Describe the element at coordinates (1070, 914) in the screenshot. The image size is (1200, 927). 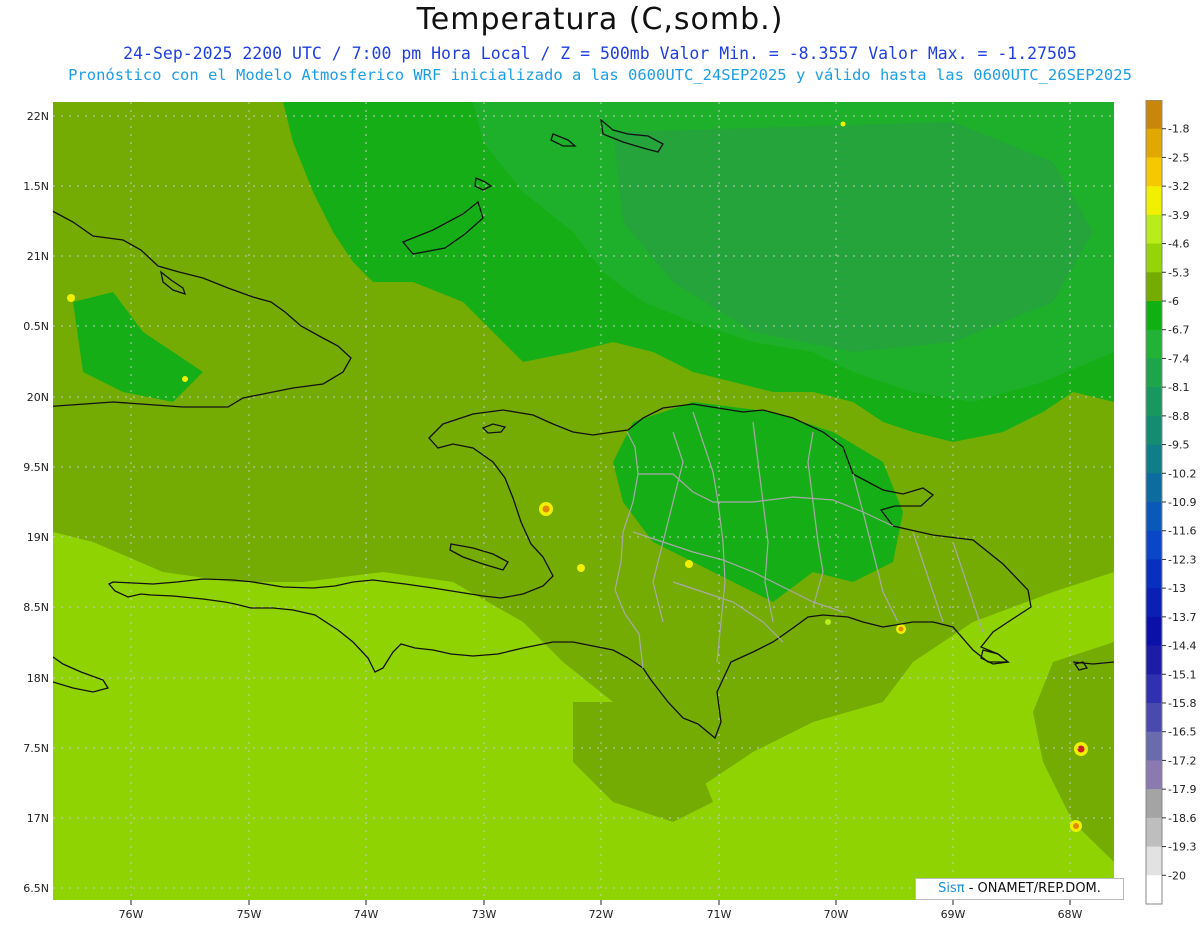
I see `lon-label: 68W` at that location.